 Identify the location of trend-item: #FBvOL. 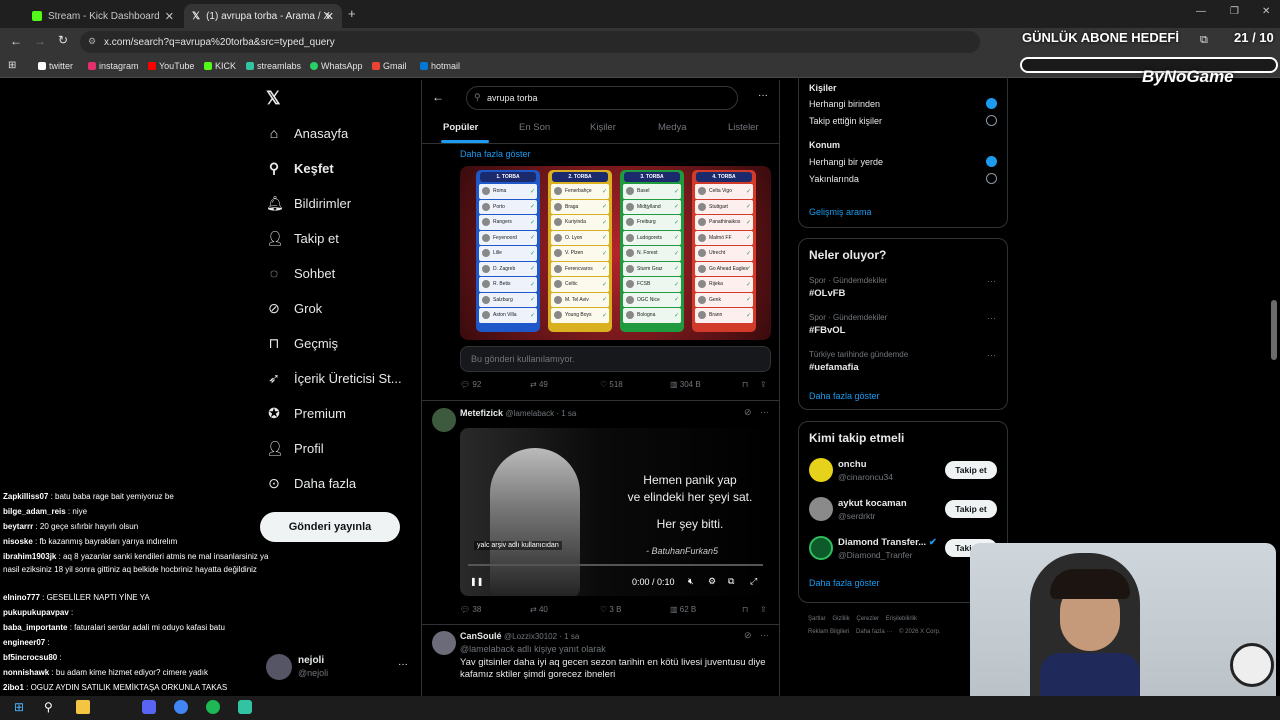
(827, 330).